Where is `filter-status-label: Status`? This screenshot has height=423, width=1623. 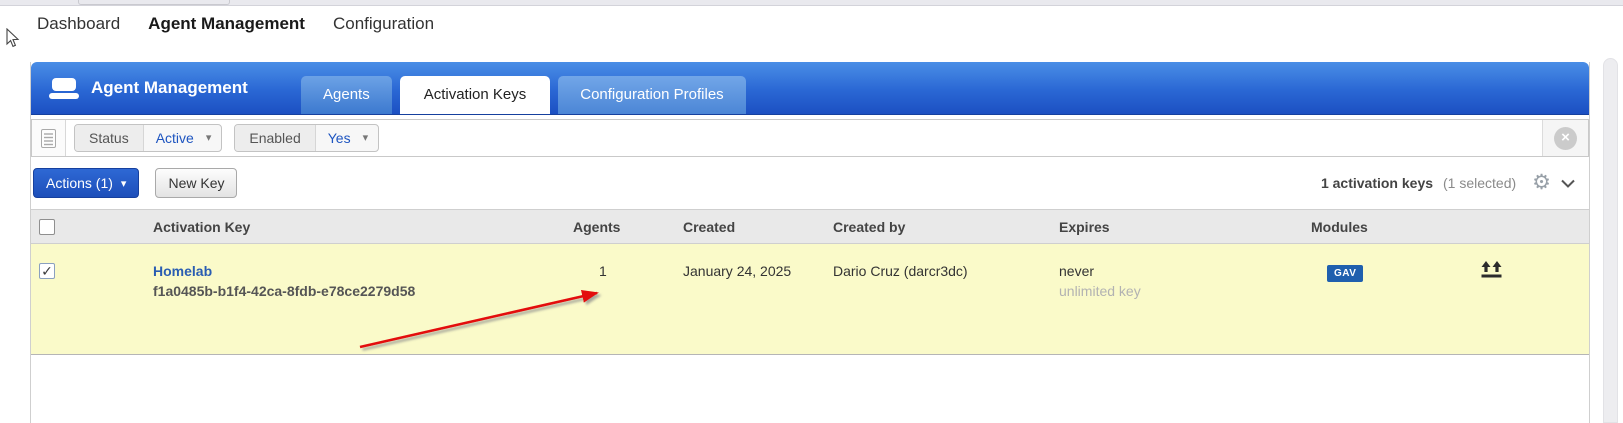 filter-status-label: Status is located at coordinates (109, 138).